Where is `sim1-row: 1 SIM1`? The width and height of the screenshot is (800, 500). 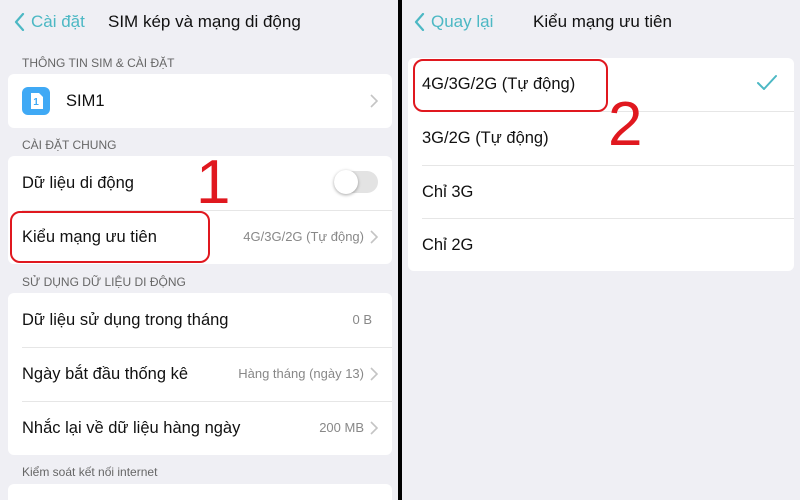 sim1-row: 1 SIM1 is located at coordinates (200, 101).